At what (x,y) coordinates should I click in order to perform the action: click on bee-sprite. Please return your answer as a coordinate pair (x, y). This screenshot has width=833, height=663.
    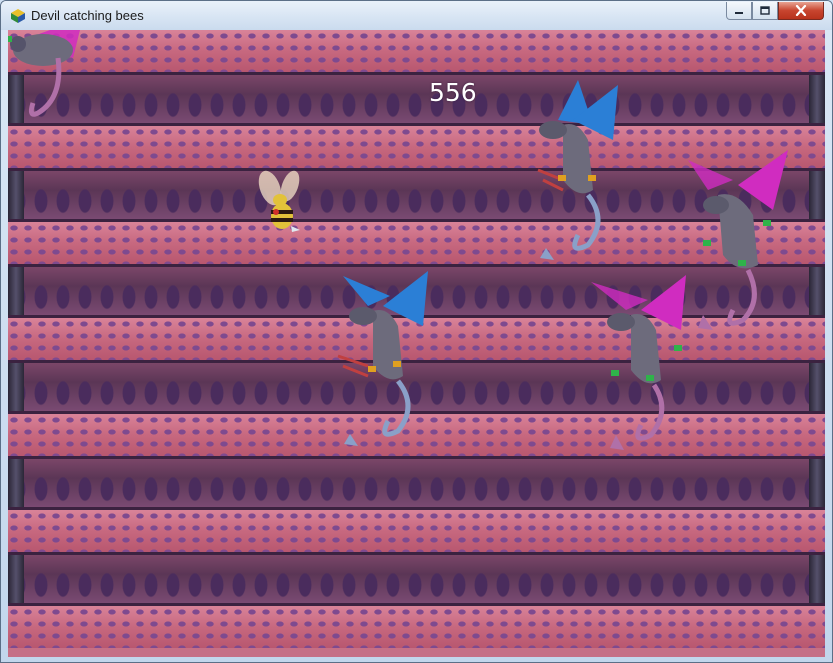
    Looking at the image, I should click on (281, 204).